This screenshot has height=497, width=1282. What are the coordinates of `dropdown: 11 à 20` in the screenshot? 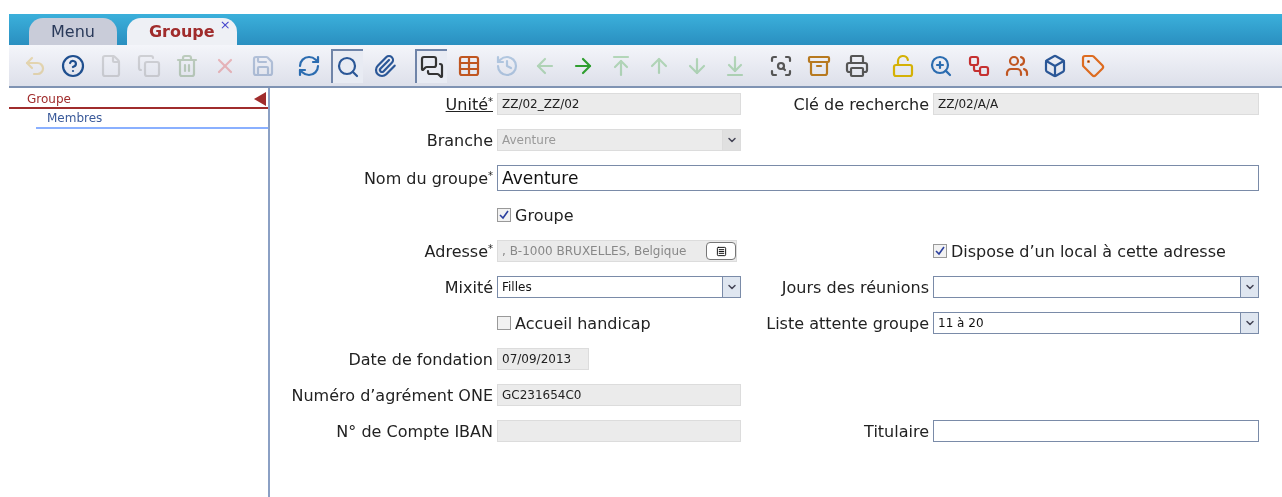 It's located at (1096, 323).